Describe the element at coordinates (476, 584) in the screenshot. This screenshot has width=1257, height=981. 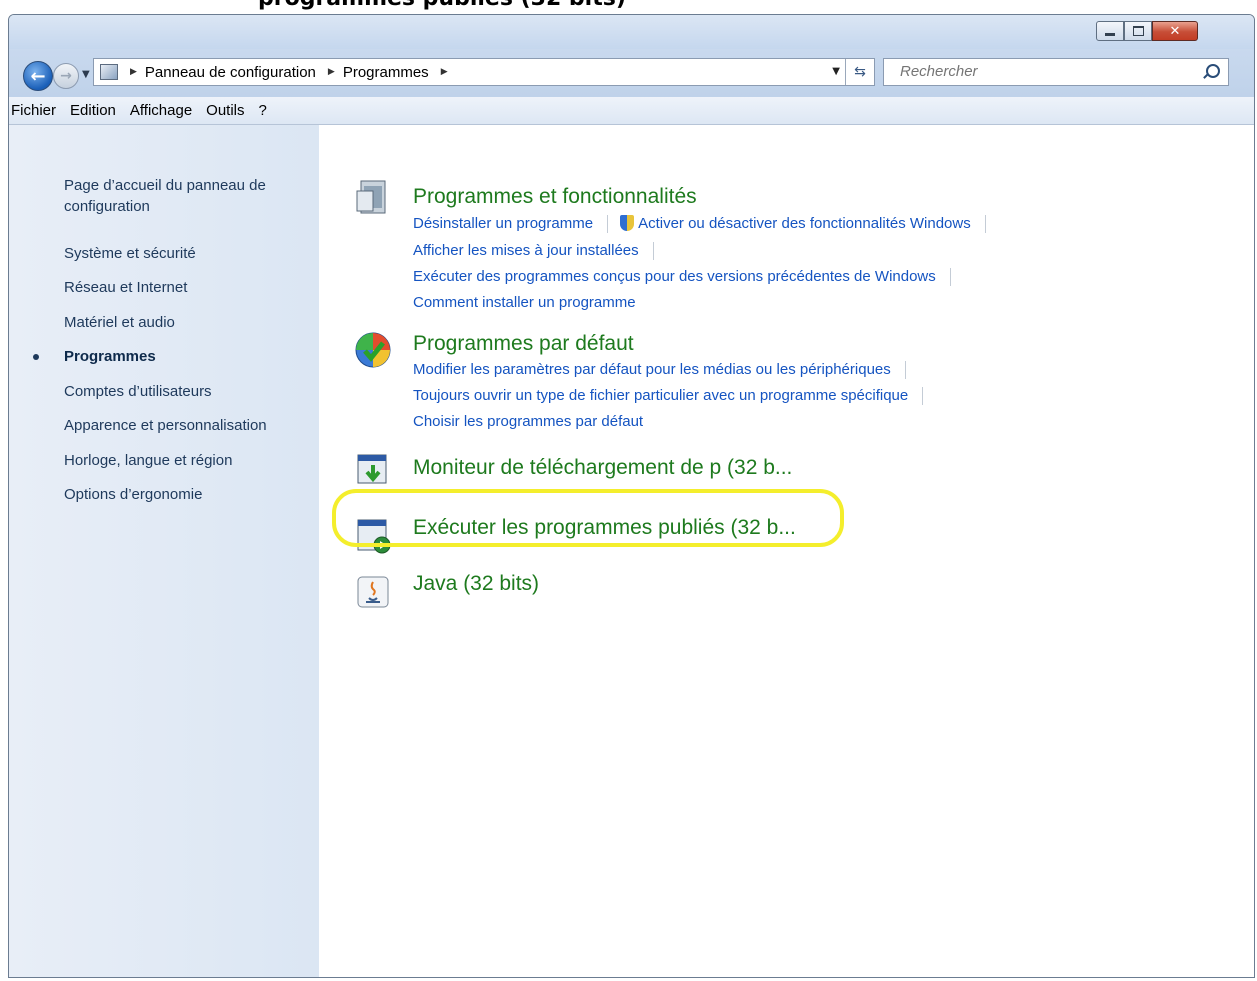
I see `java-title: Java (32 bits)` at that location.